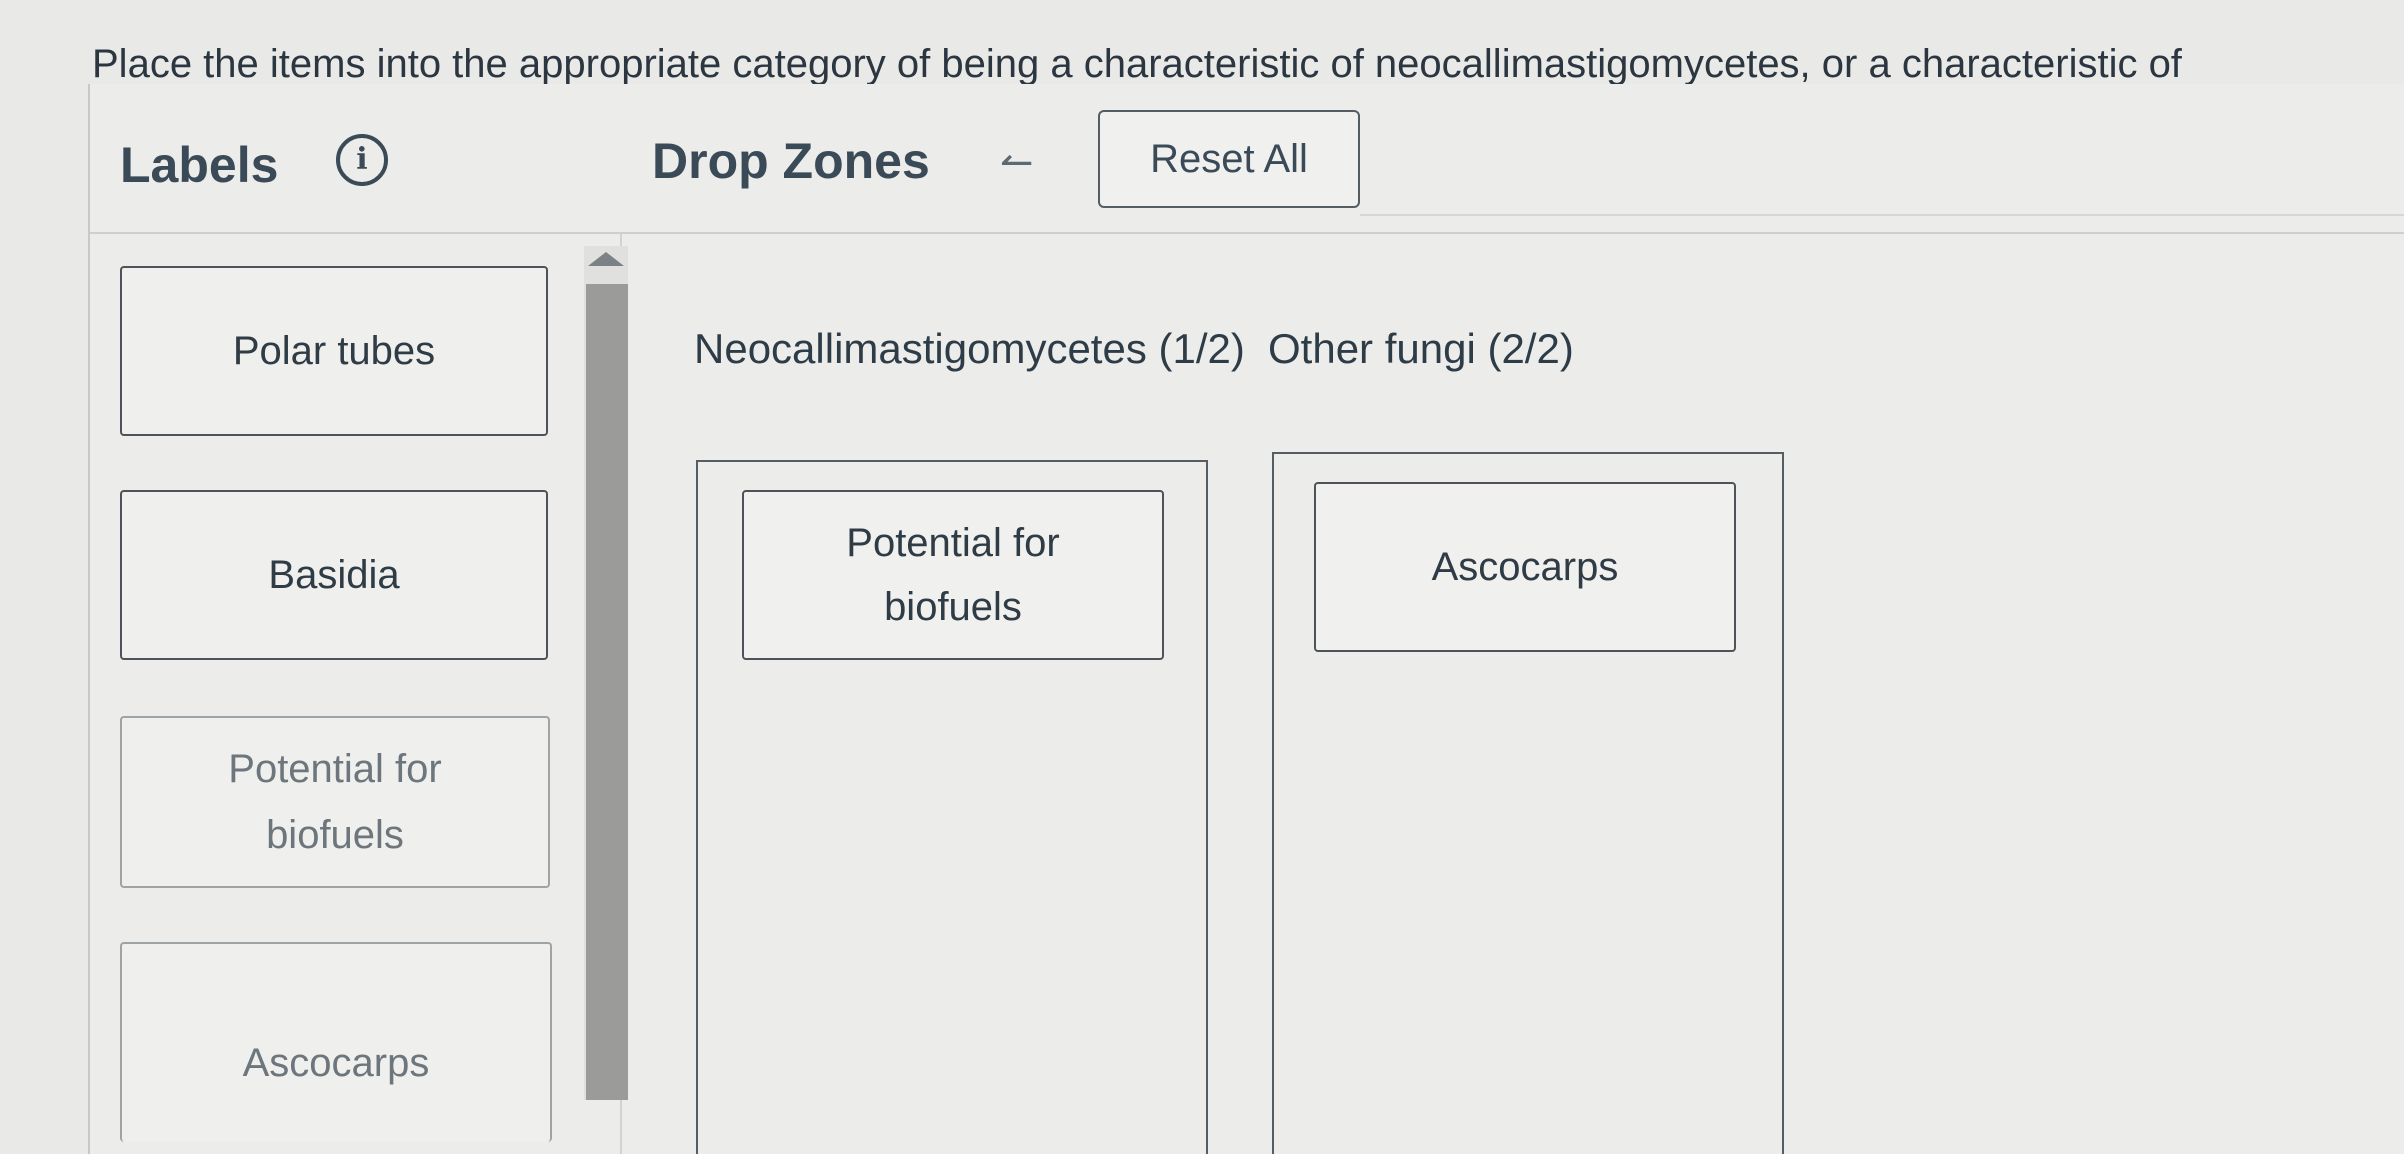 The width and height of the screenshot is (2404, 1154). I want to click on placed-card-ascocarps: Ascocarps, so click(1525, 567).